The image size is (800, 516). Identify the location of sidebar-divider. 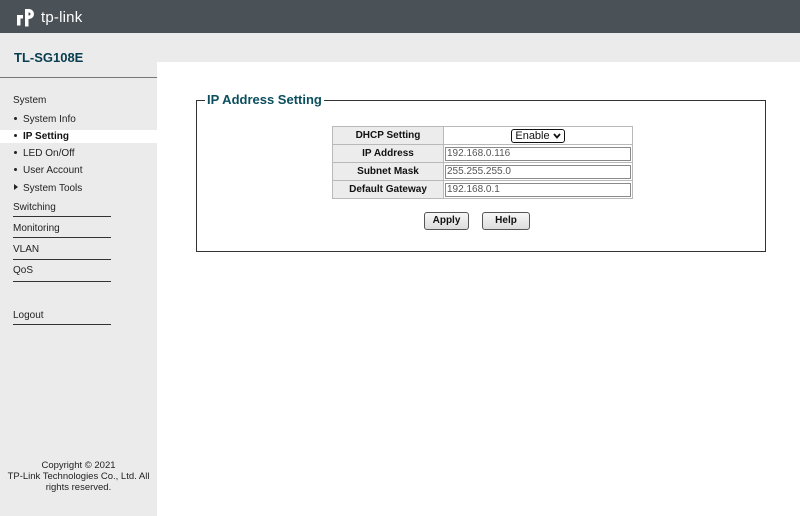
(78, 77).